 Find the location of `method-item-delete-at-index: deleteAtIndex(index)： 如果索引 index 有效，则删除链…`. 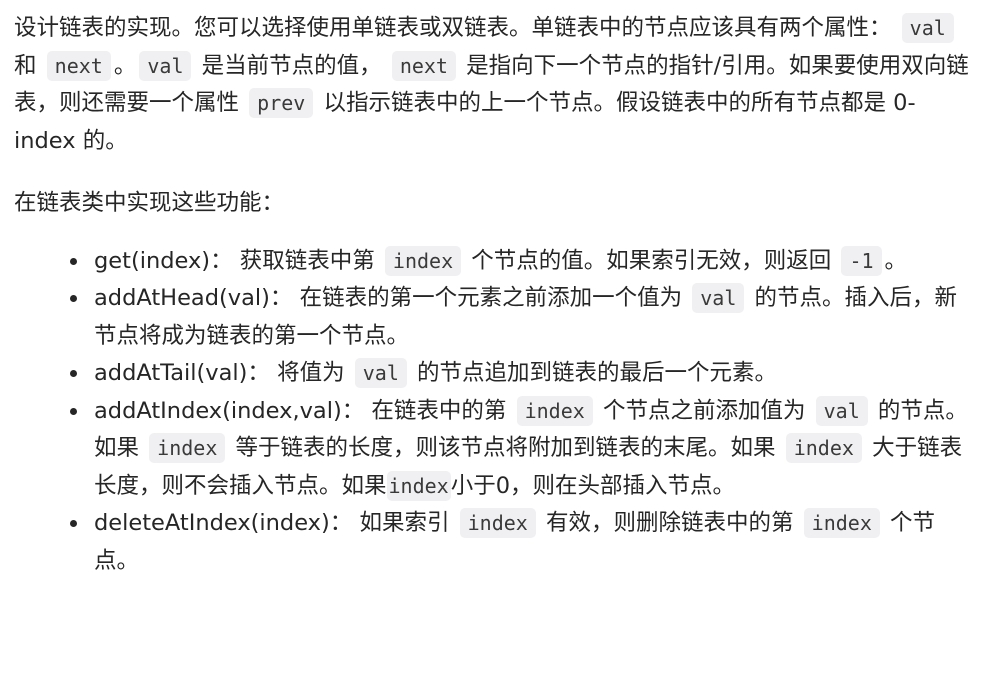

method-item-delete-at-index: deleteAtIndex(index)： 如果索引 index 有效，则删除链… is located at coordinates (521, 542).